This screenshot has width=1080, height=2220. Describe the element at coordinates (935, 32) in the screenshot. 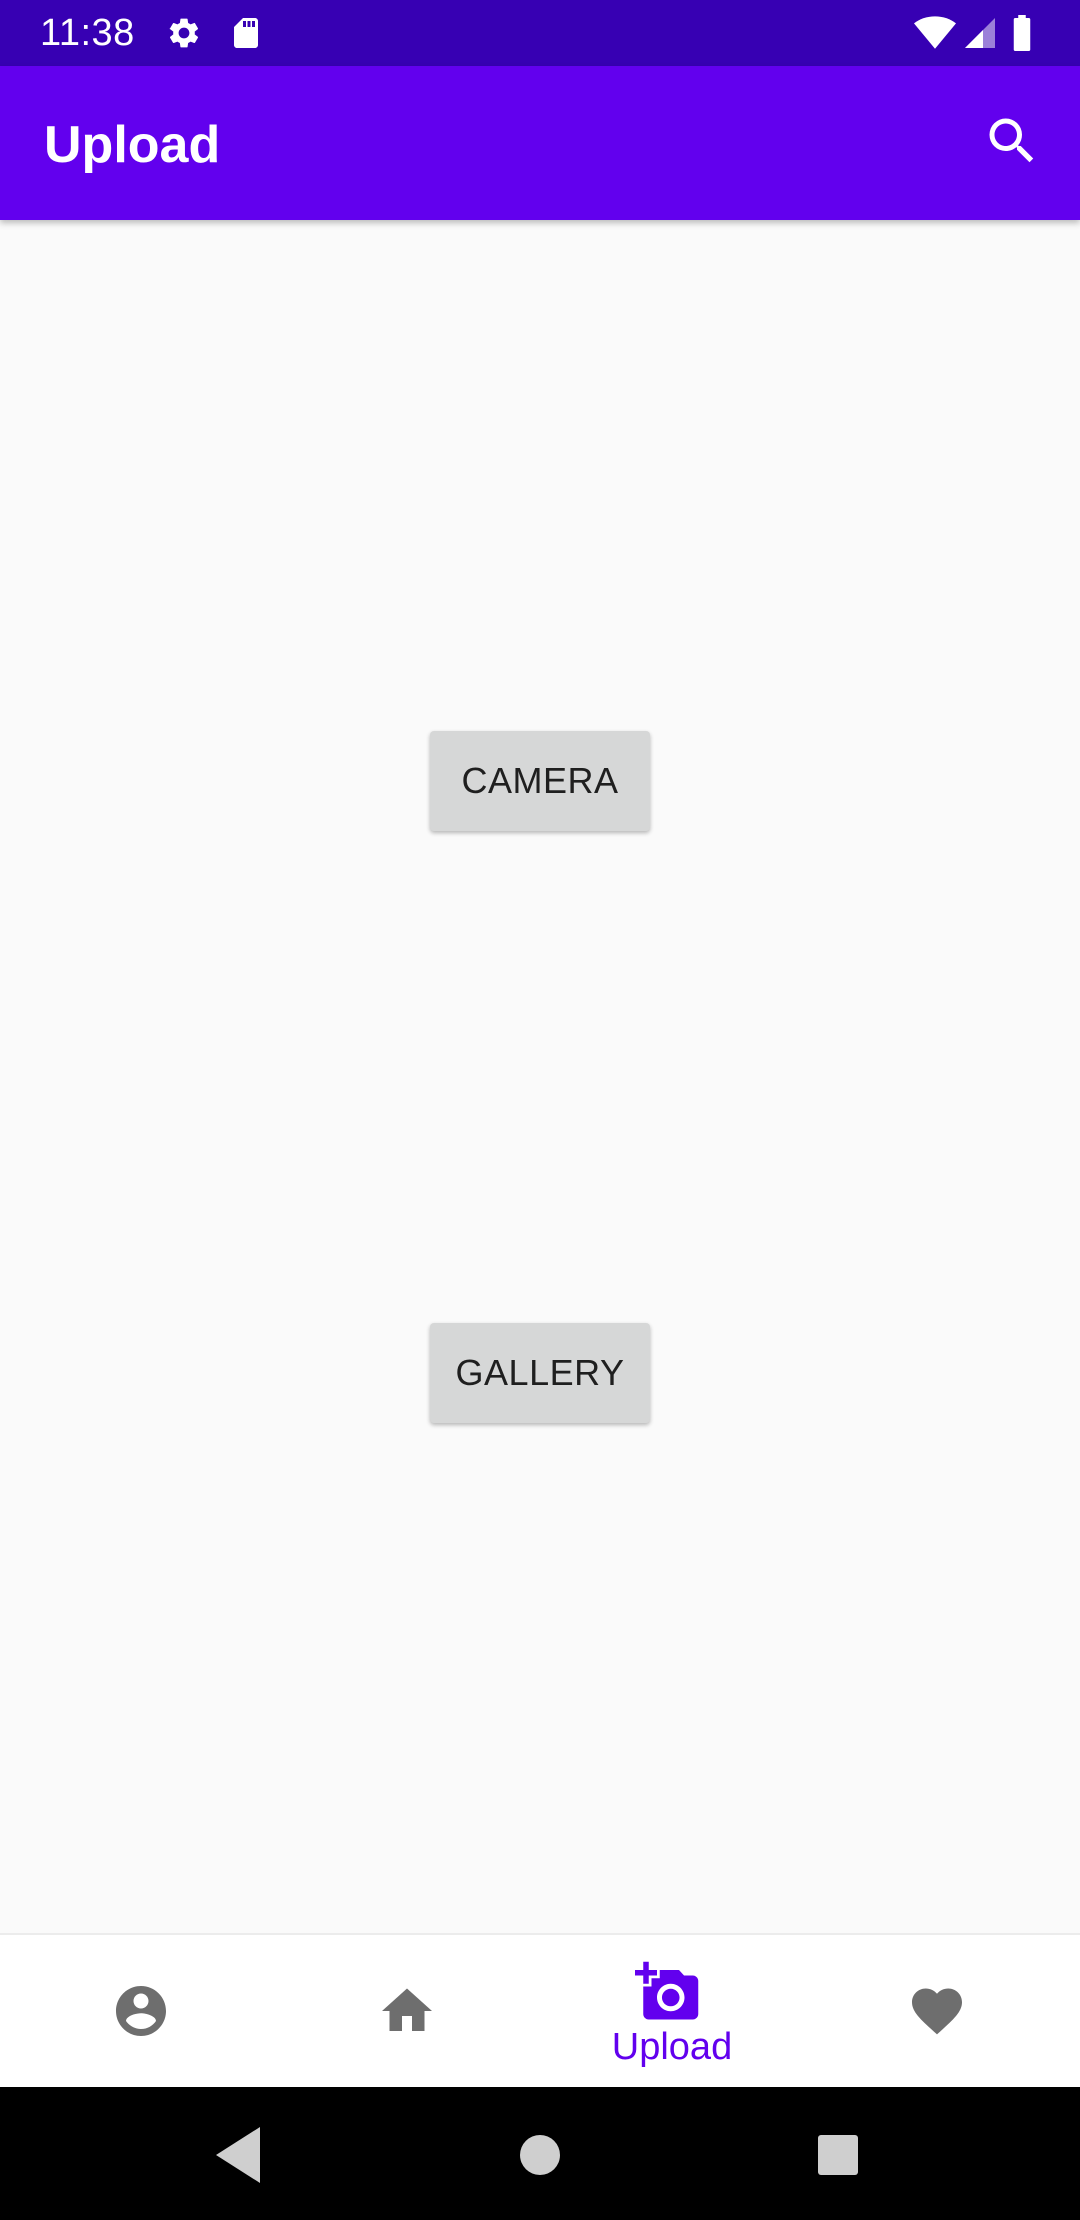

I see `wifi-icon` at that location.